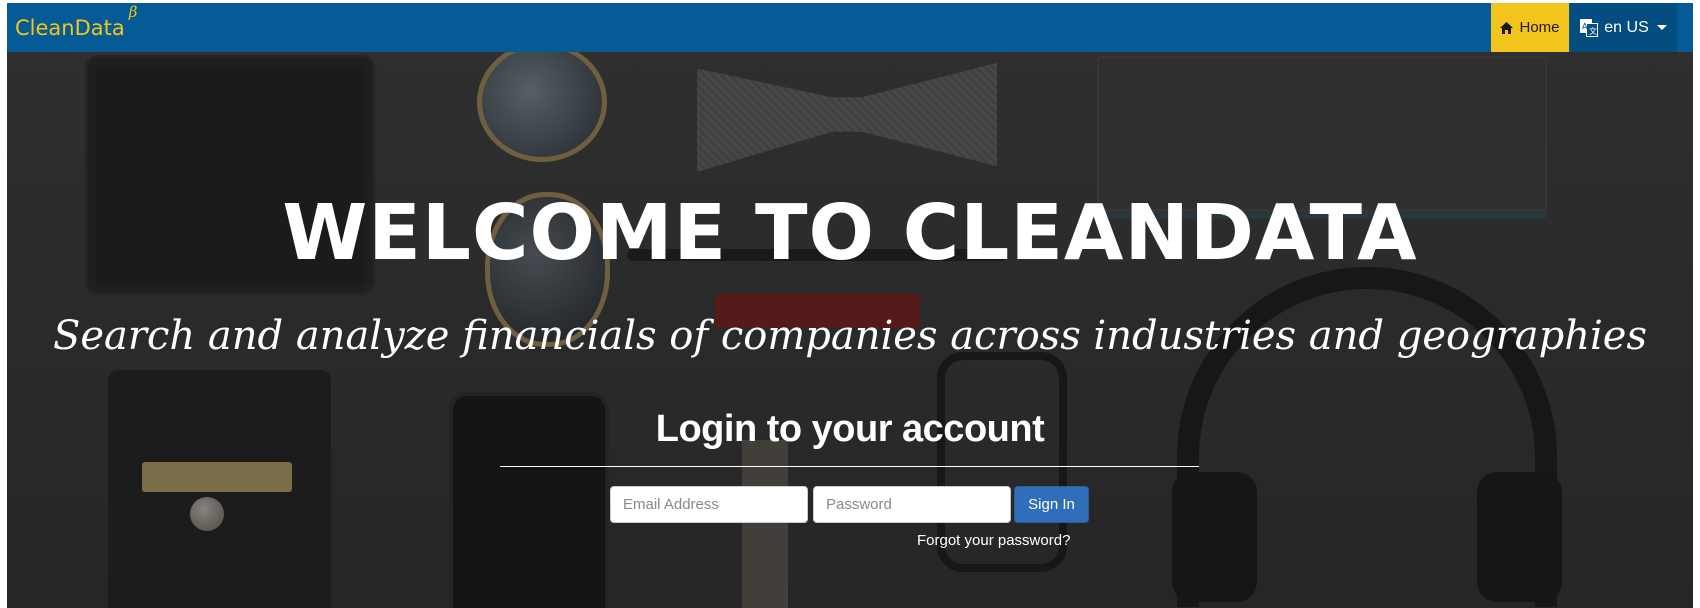 The image size is (1700, 608). I want to click on beta-mark: β, so click(133, 12).